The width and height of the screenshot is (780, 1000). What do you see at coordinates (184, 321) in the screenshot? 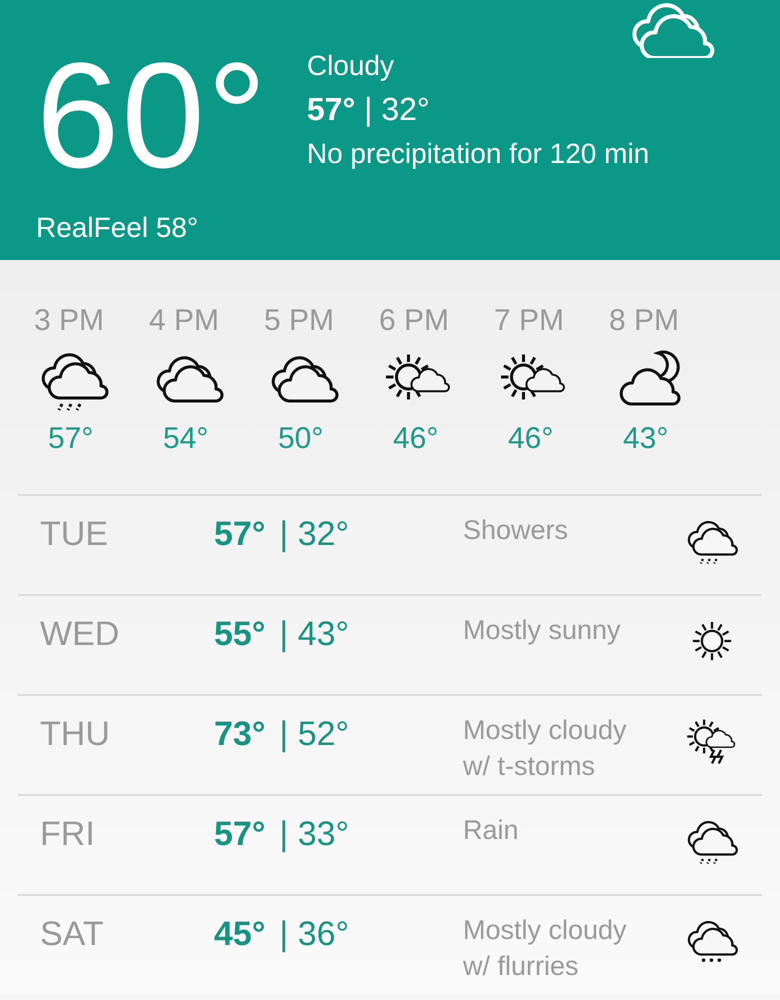
I see `hour-label: 4 PM` at bounding box center [184, 321].